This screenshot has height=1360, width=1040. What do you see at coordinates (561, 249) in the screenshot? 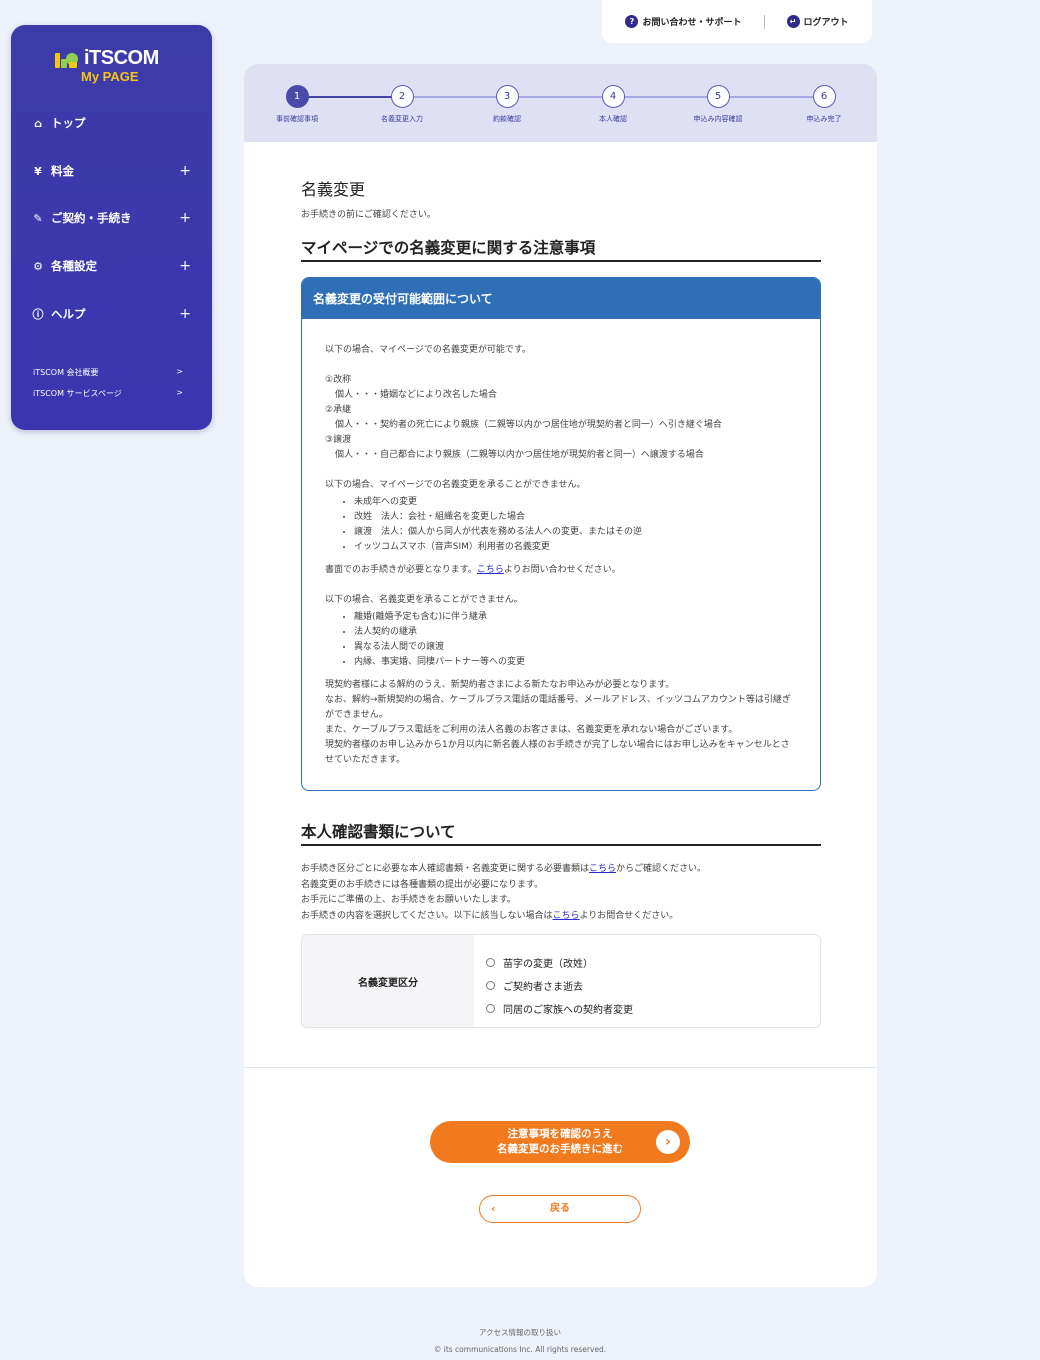
I see `section-title-notice: マイページでの名義変更に関する注意事項` at bounding box center [561, 249].